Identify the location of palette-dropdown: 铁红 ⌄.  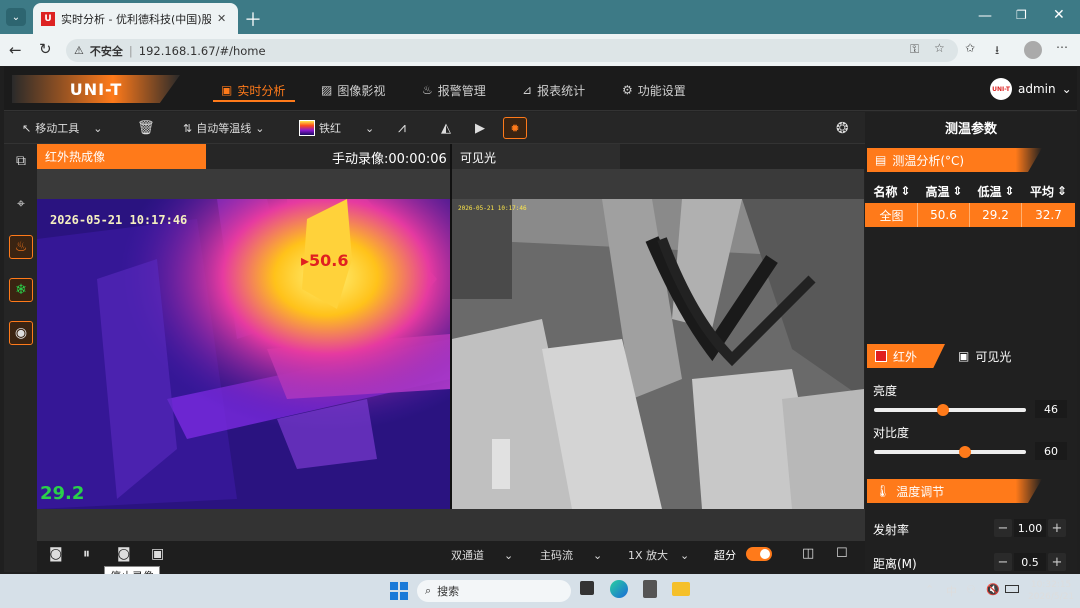
(336, 128).